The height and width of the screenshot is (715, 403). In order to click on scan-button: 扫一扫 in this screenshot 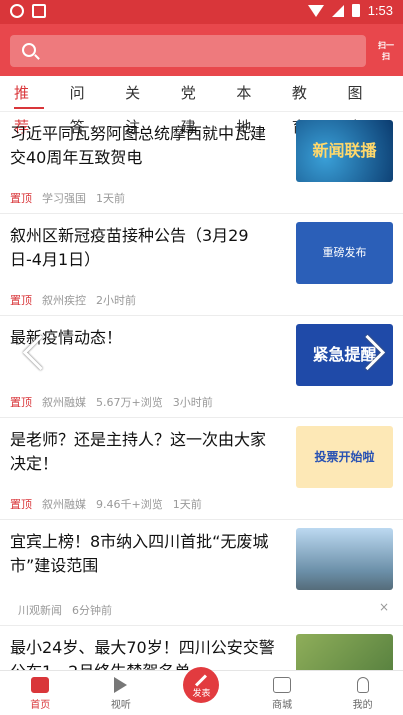, I will do `click(386, 51)`.